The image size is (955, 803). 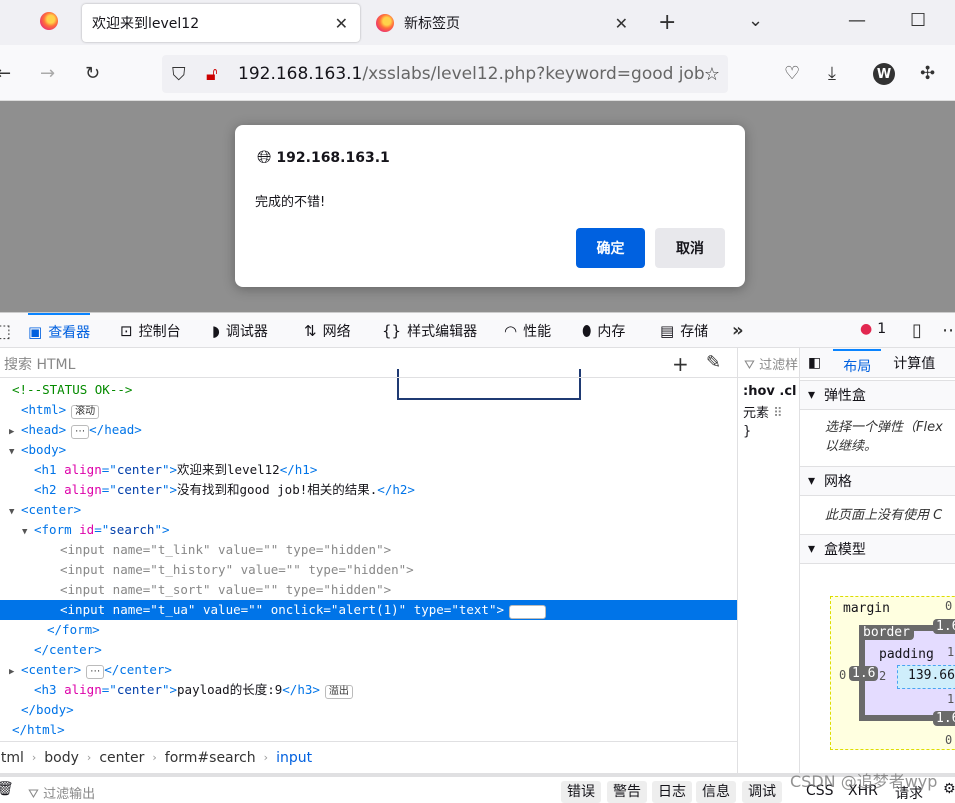 I want to click on markup-node: ▶ <head> ⋯ </head>, so click(x=368, y=430).